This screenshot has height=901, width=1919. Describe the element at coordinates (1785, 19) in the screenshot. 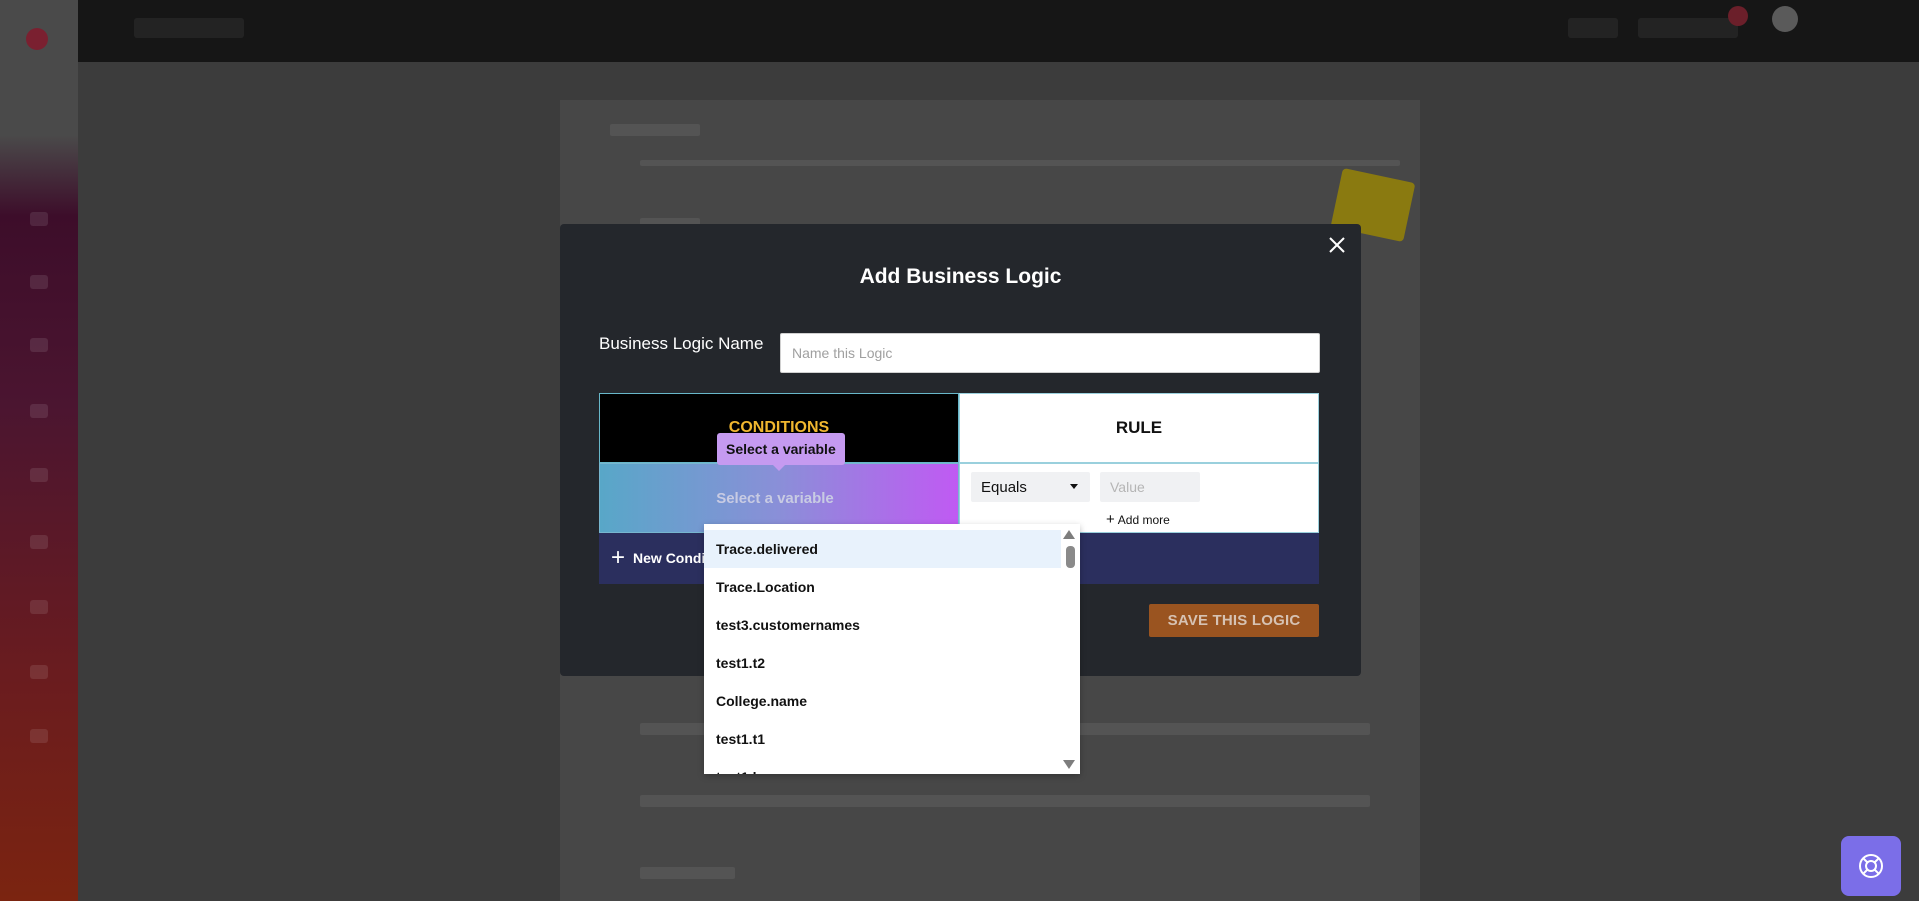

I see `avatar` at that location.